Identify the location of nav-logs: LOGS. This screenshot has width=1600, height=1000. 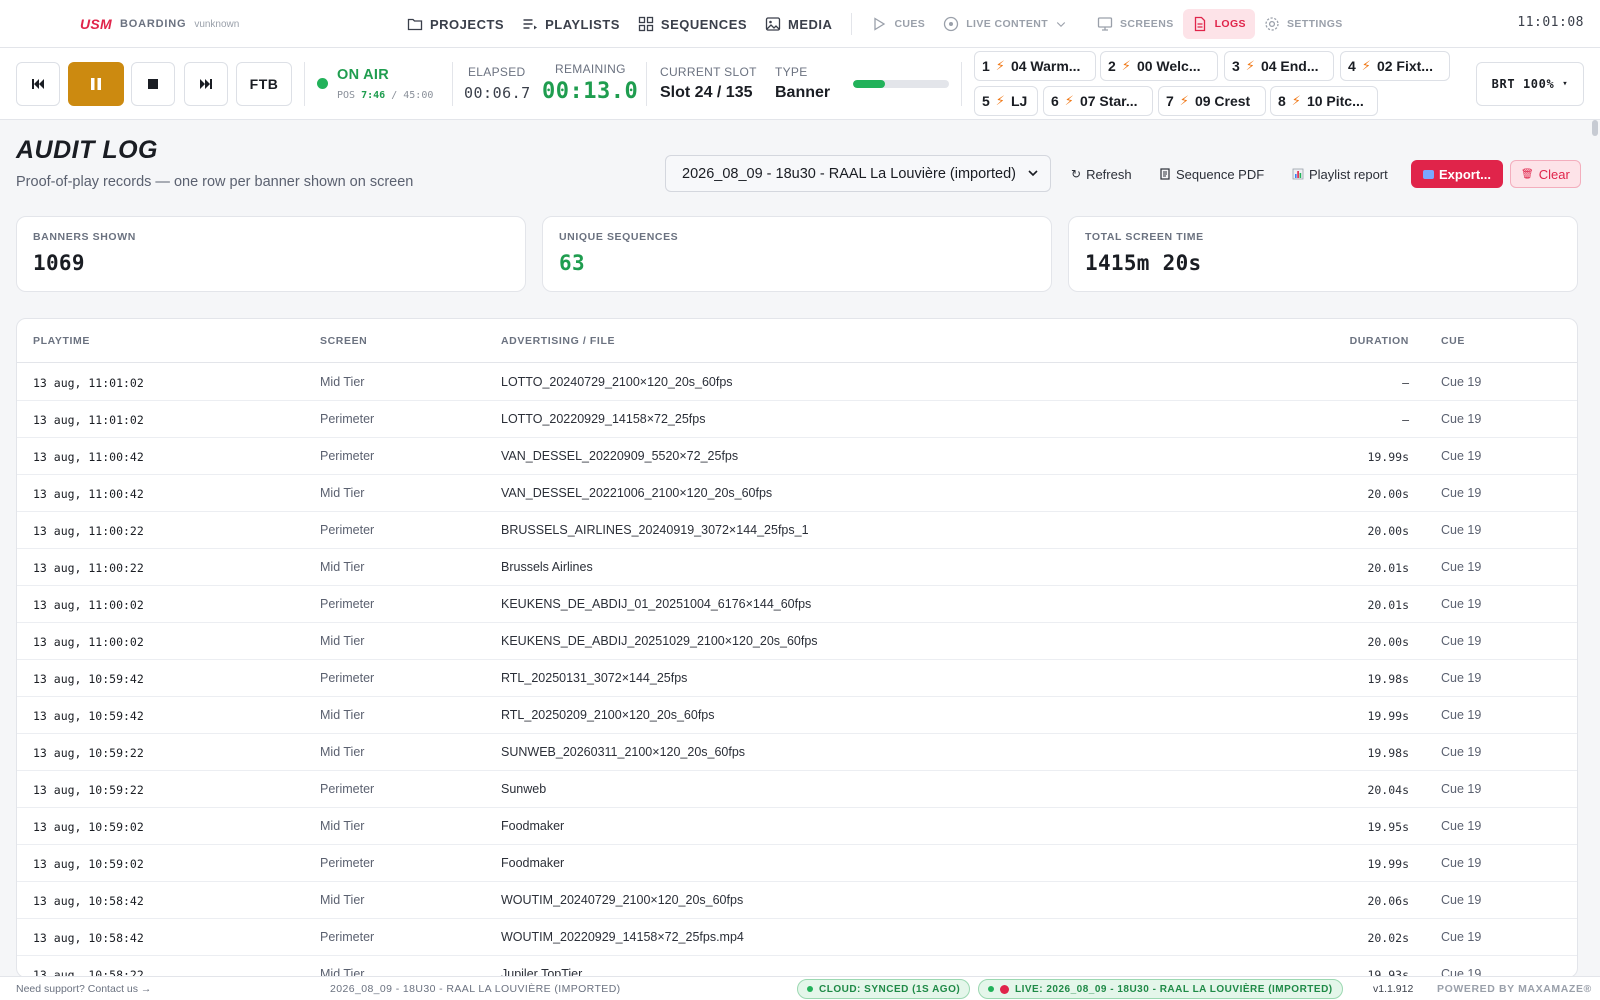
(1218, 24).